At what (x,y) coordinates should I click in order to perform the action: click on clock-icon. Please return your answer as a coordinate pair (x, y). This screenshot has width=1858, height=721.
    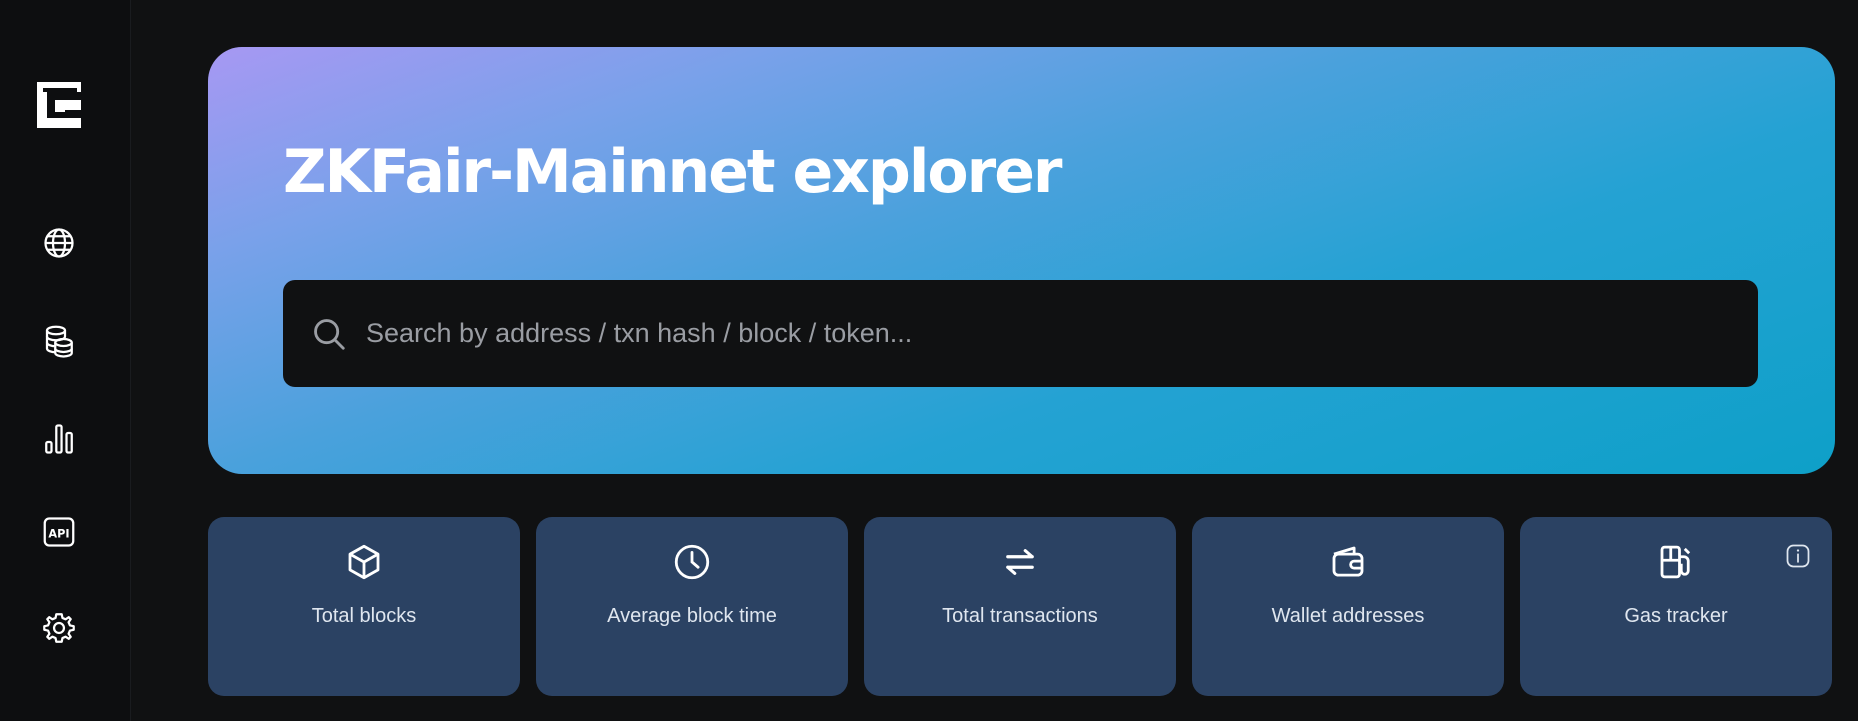
    Looking at the image, I should click on (692, 562).